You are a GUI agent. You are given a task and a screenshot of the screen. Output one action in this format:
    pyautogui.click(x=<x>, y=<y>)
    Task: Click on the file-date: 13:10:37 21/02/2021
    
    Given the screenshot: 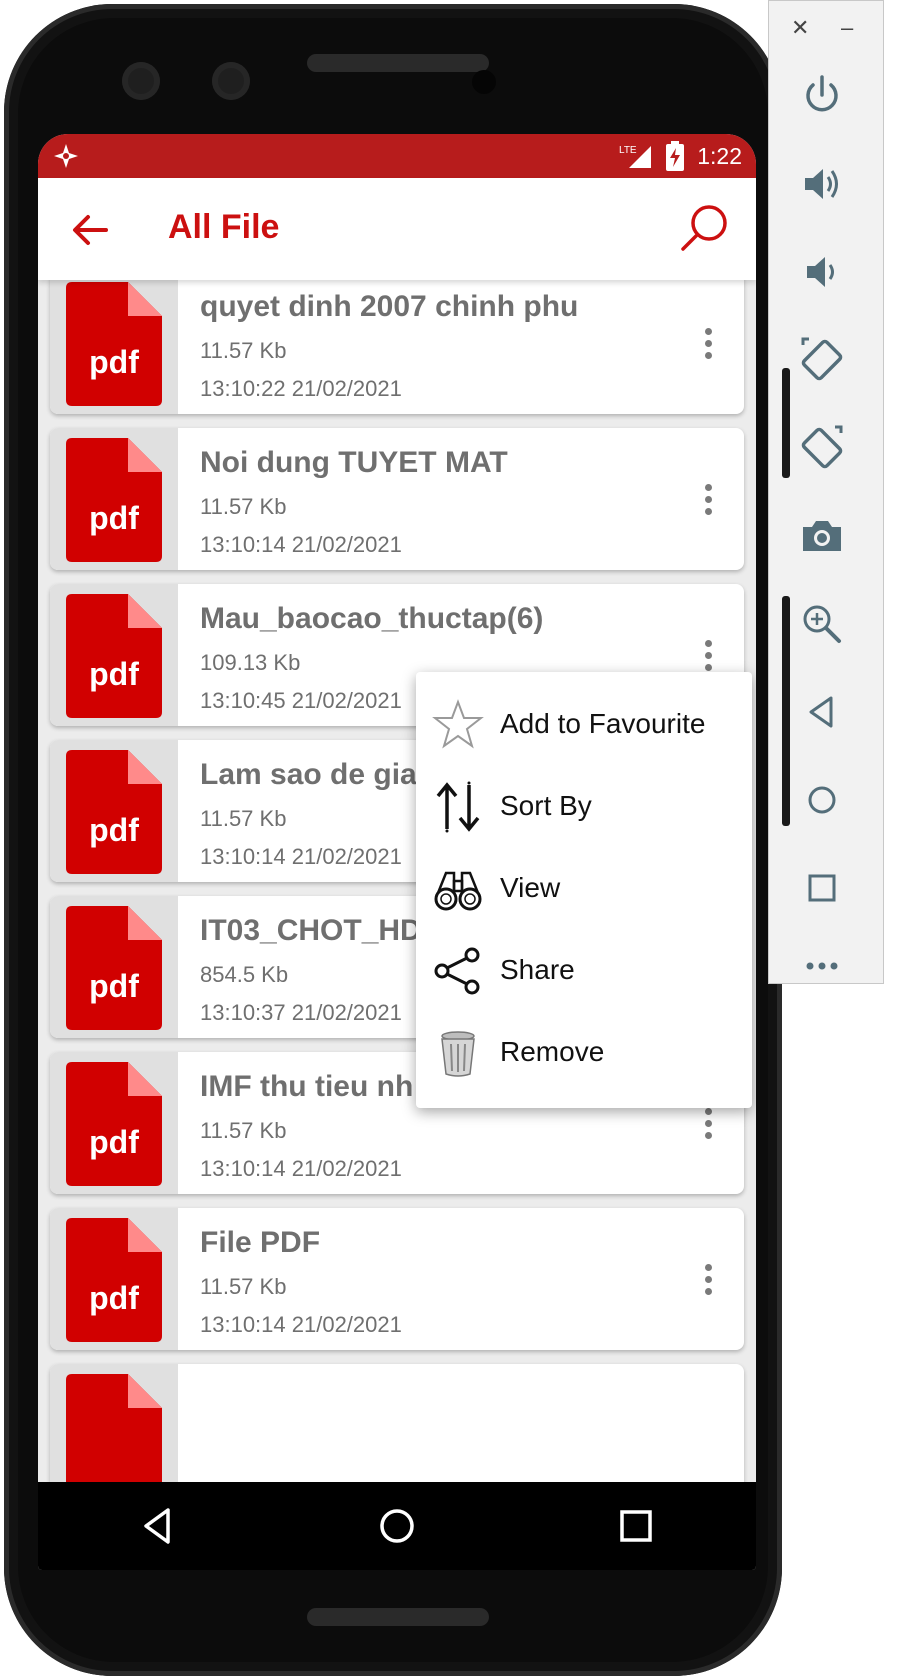 What is the action you would take?
    pyautogui.click(x=301, y=1012)
    